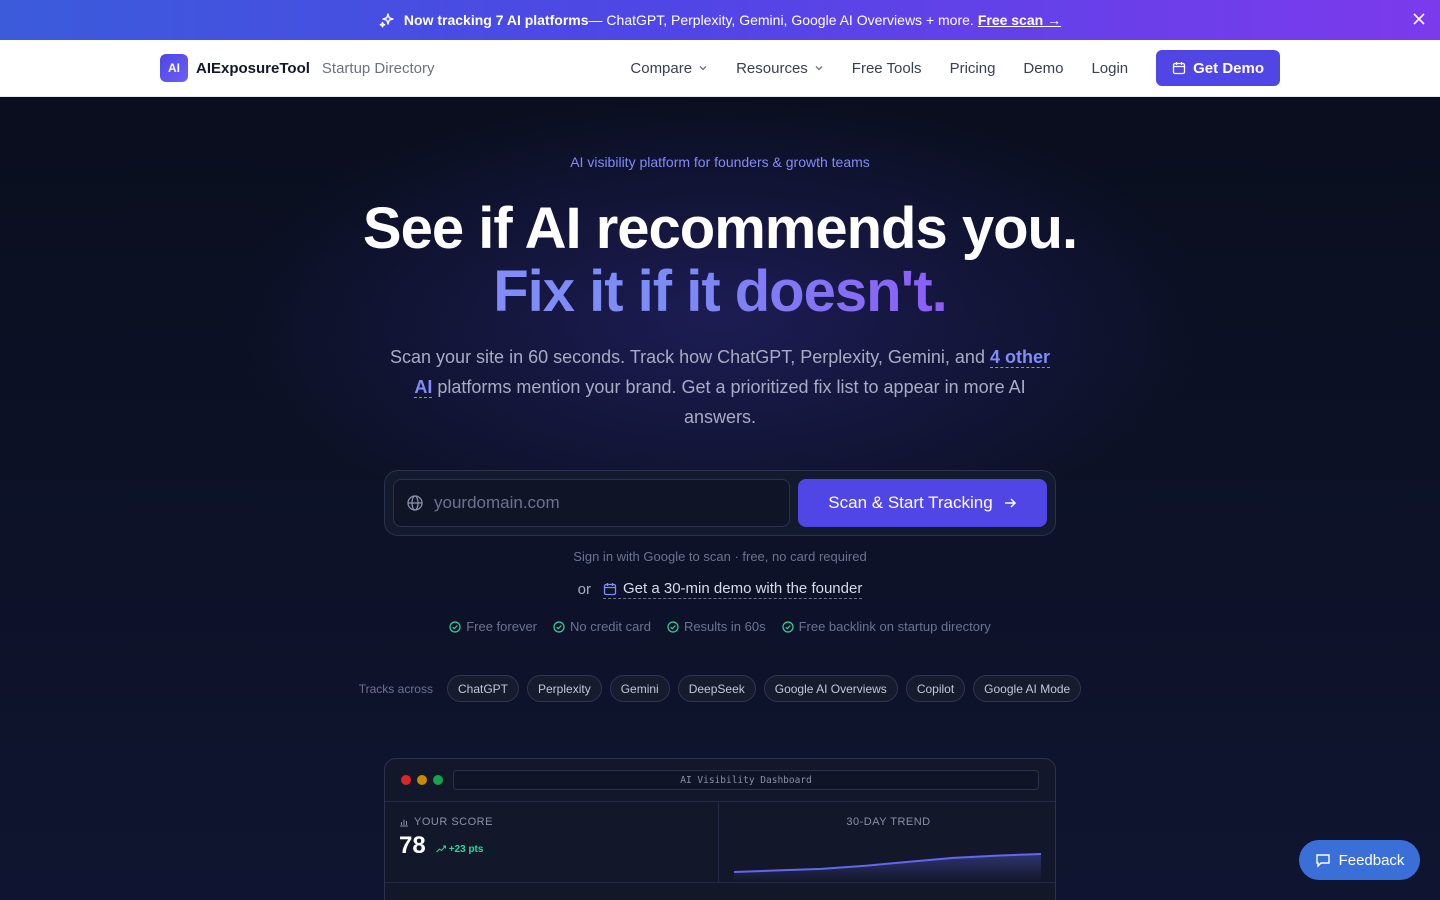 The height and width of the screenshot is (900, 1440). I want to click on hero-headline: See if AI recommends you., so click(720, 228).